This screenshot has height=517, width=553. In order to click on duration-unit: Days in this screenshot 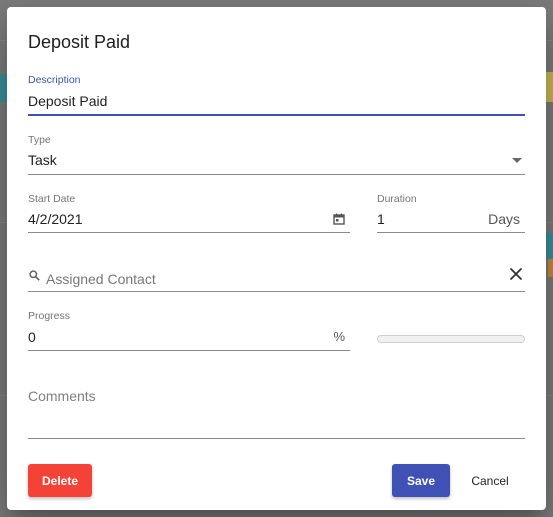, I will do `click(504, 219)`.